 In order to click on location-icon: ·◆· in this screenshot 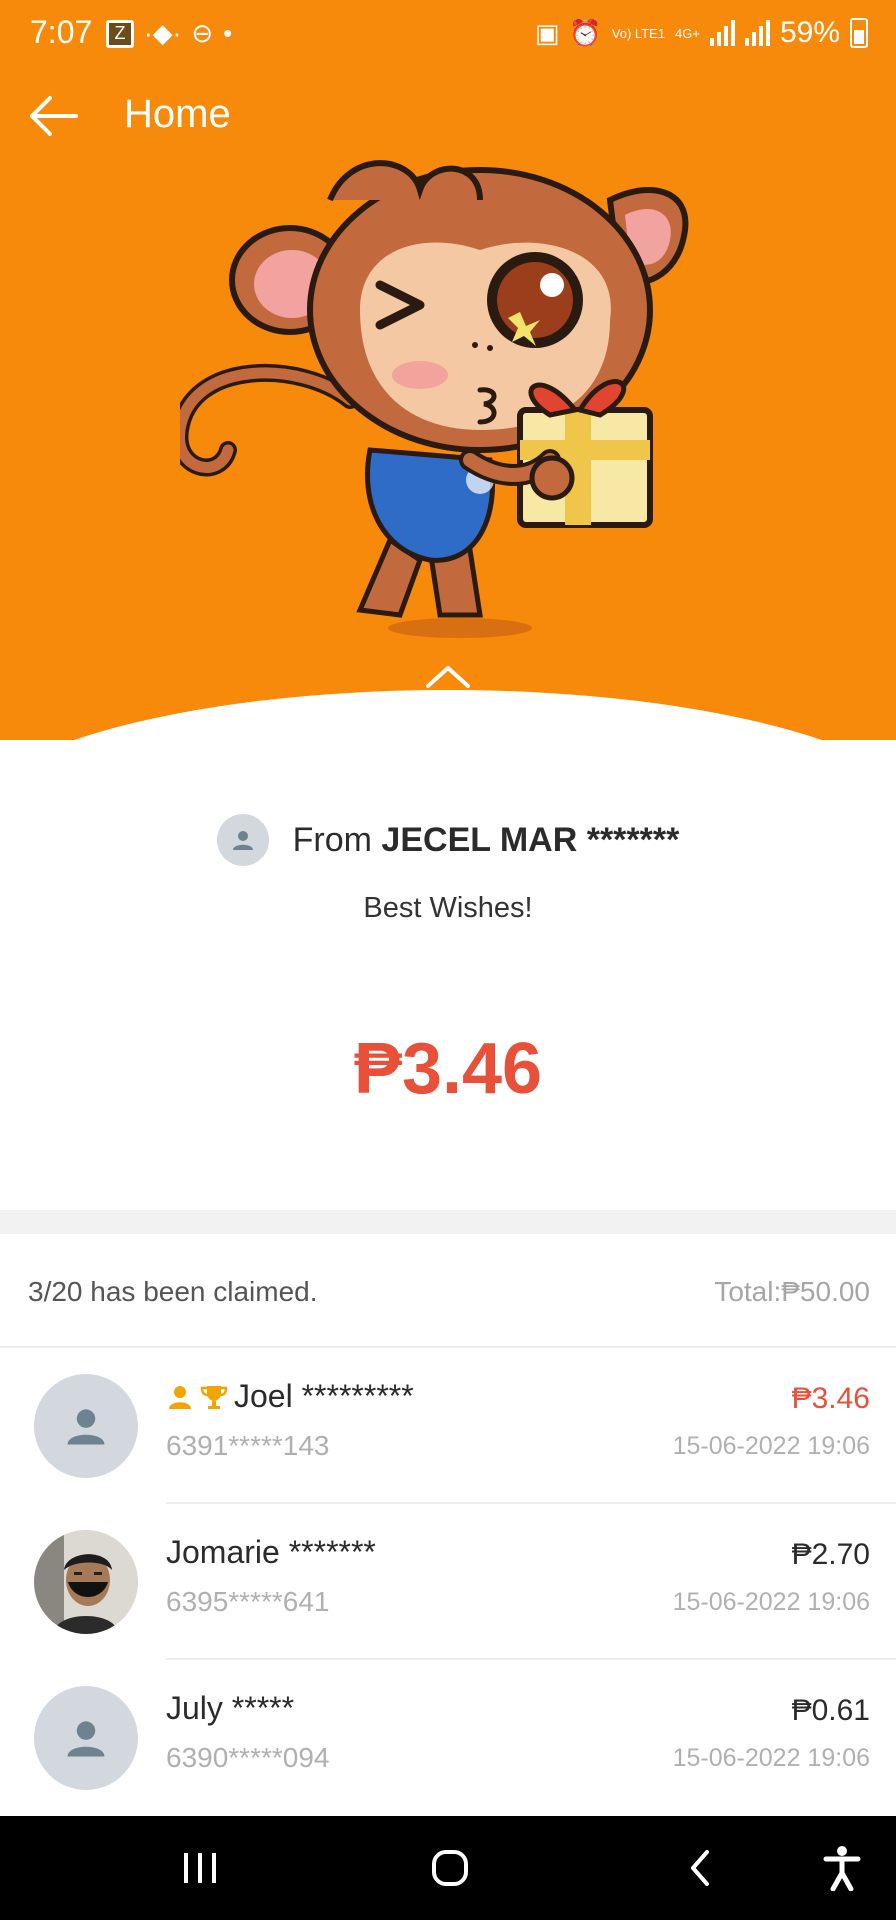, I will do `click(163, 33)`.